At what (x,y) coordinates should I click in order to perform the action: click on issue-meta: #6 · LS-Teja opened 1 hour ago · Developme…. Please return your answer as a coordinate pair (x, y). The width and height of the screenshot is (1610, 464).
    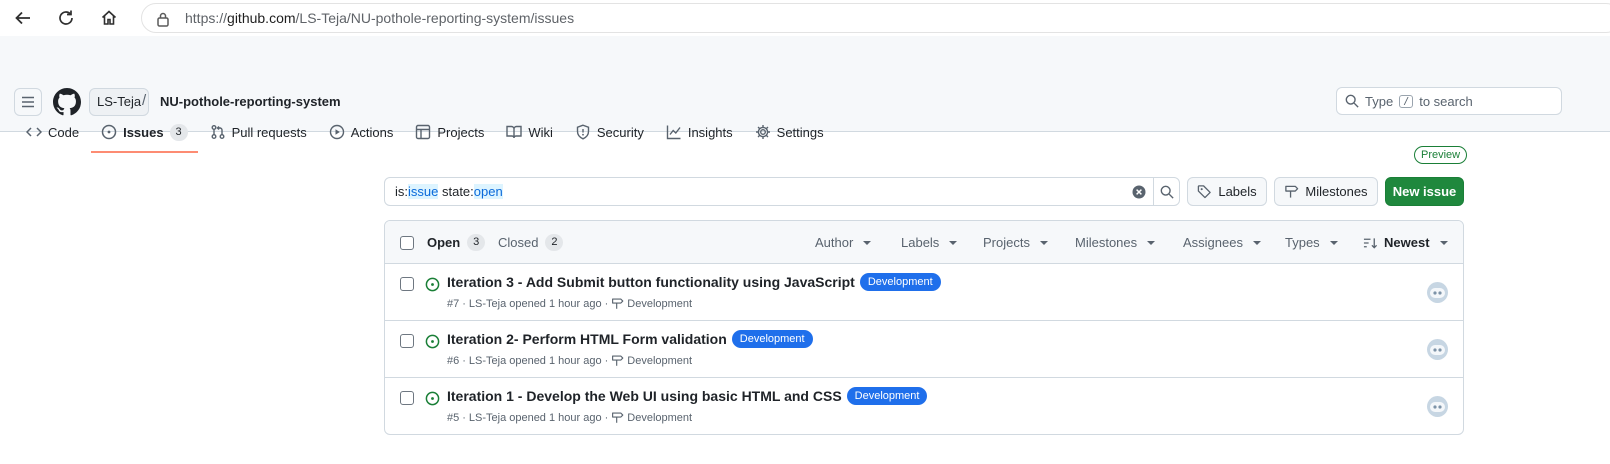
    Looking at the image, I should click on (570, 360).